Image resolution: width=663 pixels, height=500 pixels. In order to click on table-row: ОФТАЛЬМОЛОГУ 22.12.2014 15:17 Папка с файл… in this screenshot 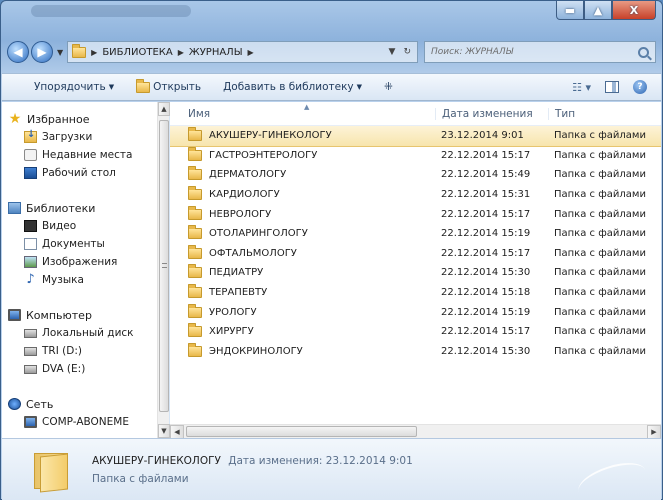, I will do `click(415, 254)`.